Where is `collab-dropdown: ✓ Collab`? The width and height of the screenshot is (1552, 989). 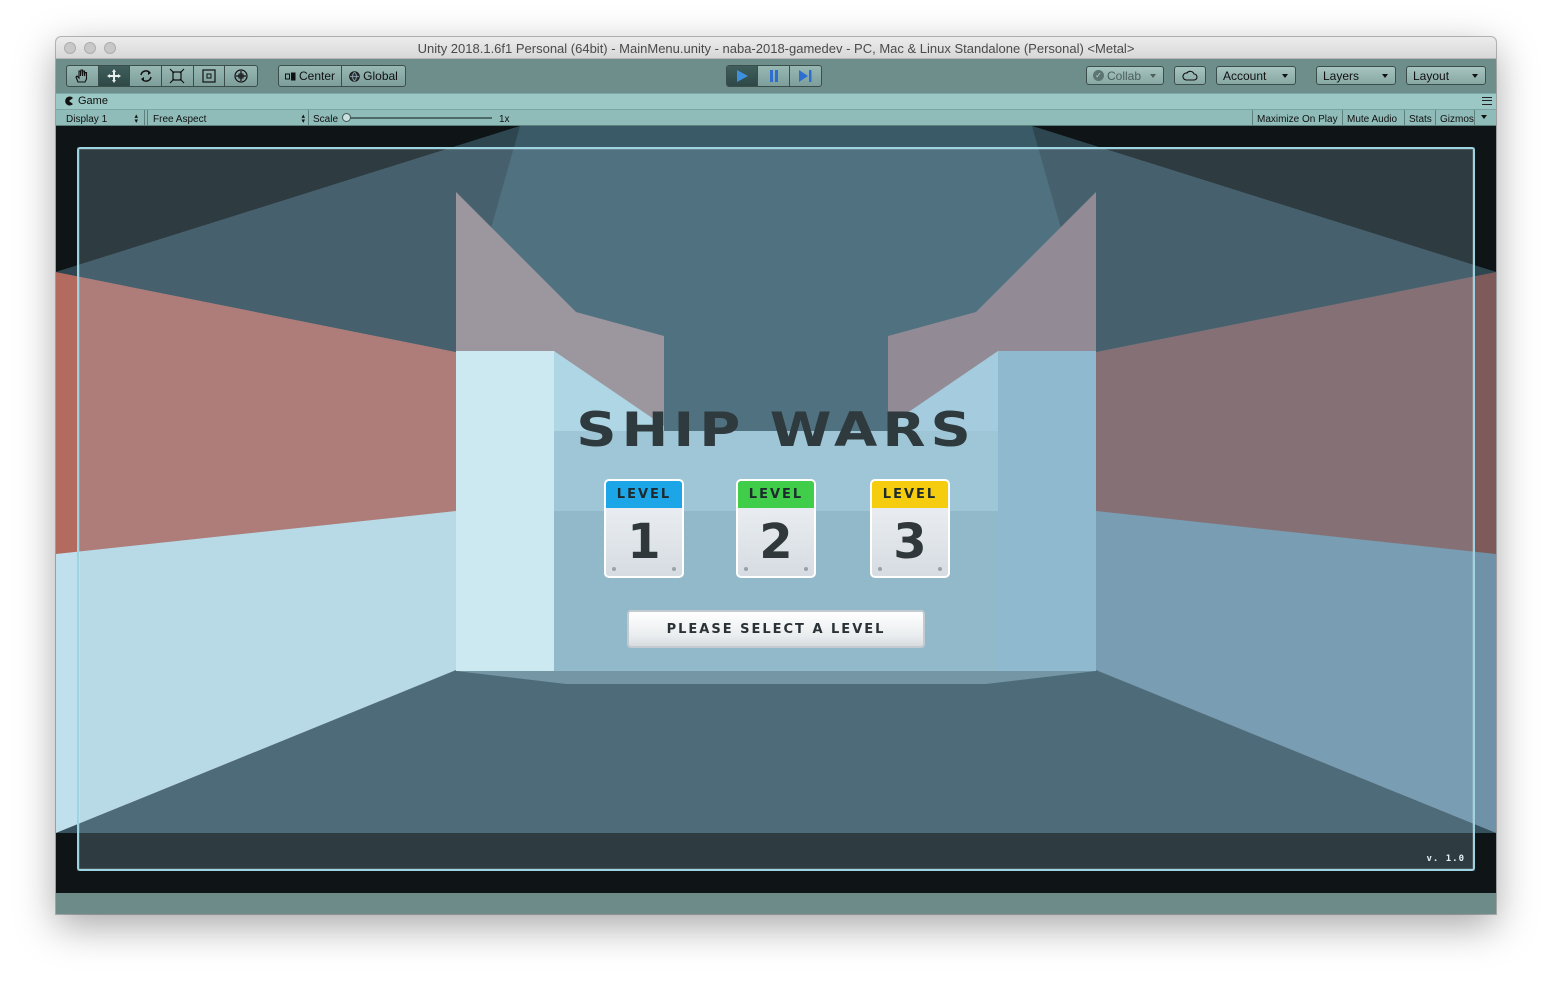 collab-dropdown: ✓ Collab is located at coordinates (1125, 75).